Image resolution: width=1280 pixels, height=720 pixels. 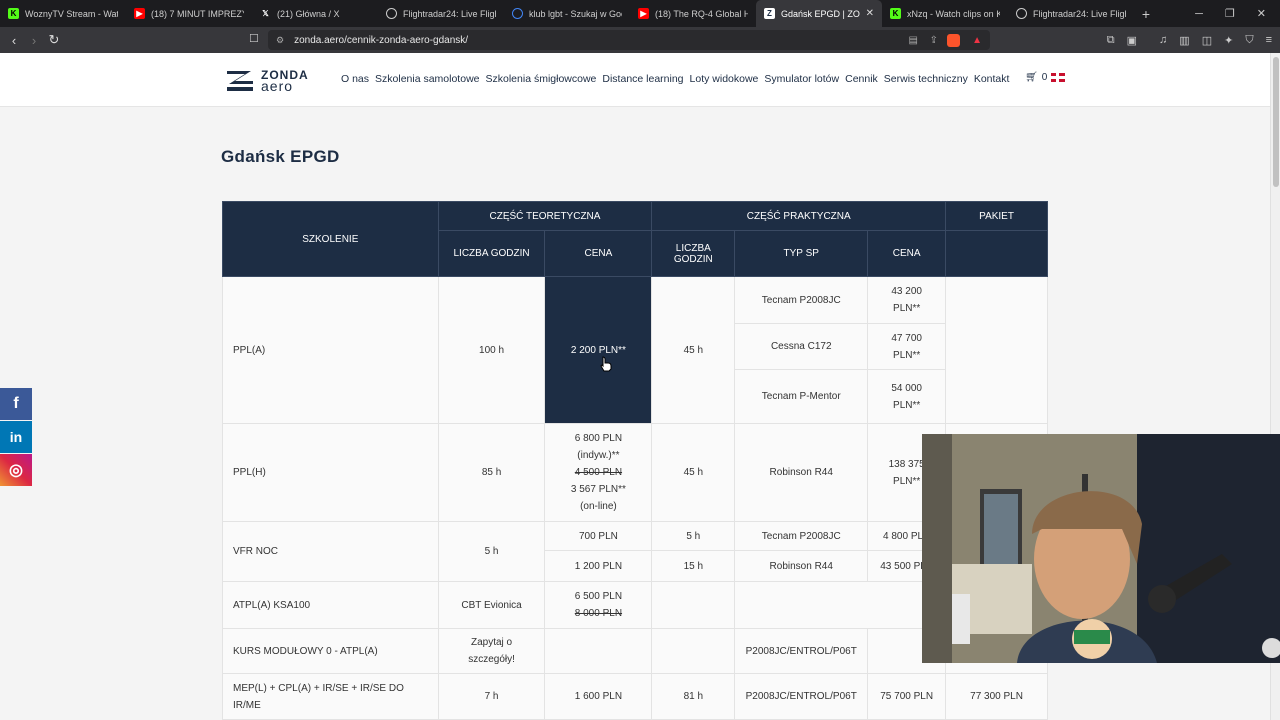 What do you see at coordinates (598, 696) in the screenshot?
I see `mep-price: 1 600 PLN` at bounding box center [598, 696].